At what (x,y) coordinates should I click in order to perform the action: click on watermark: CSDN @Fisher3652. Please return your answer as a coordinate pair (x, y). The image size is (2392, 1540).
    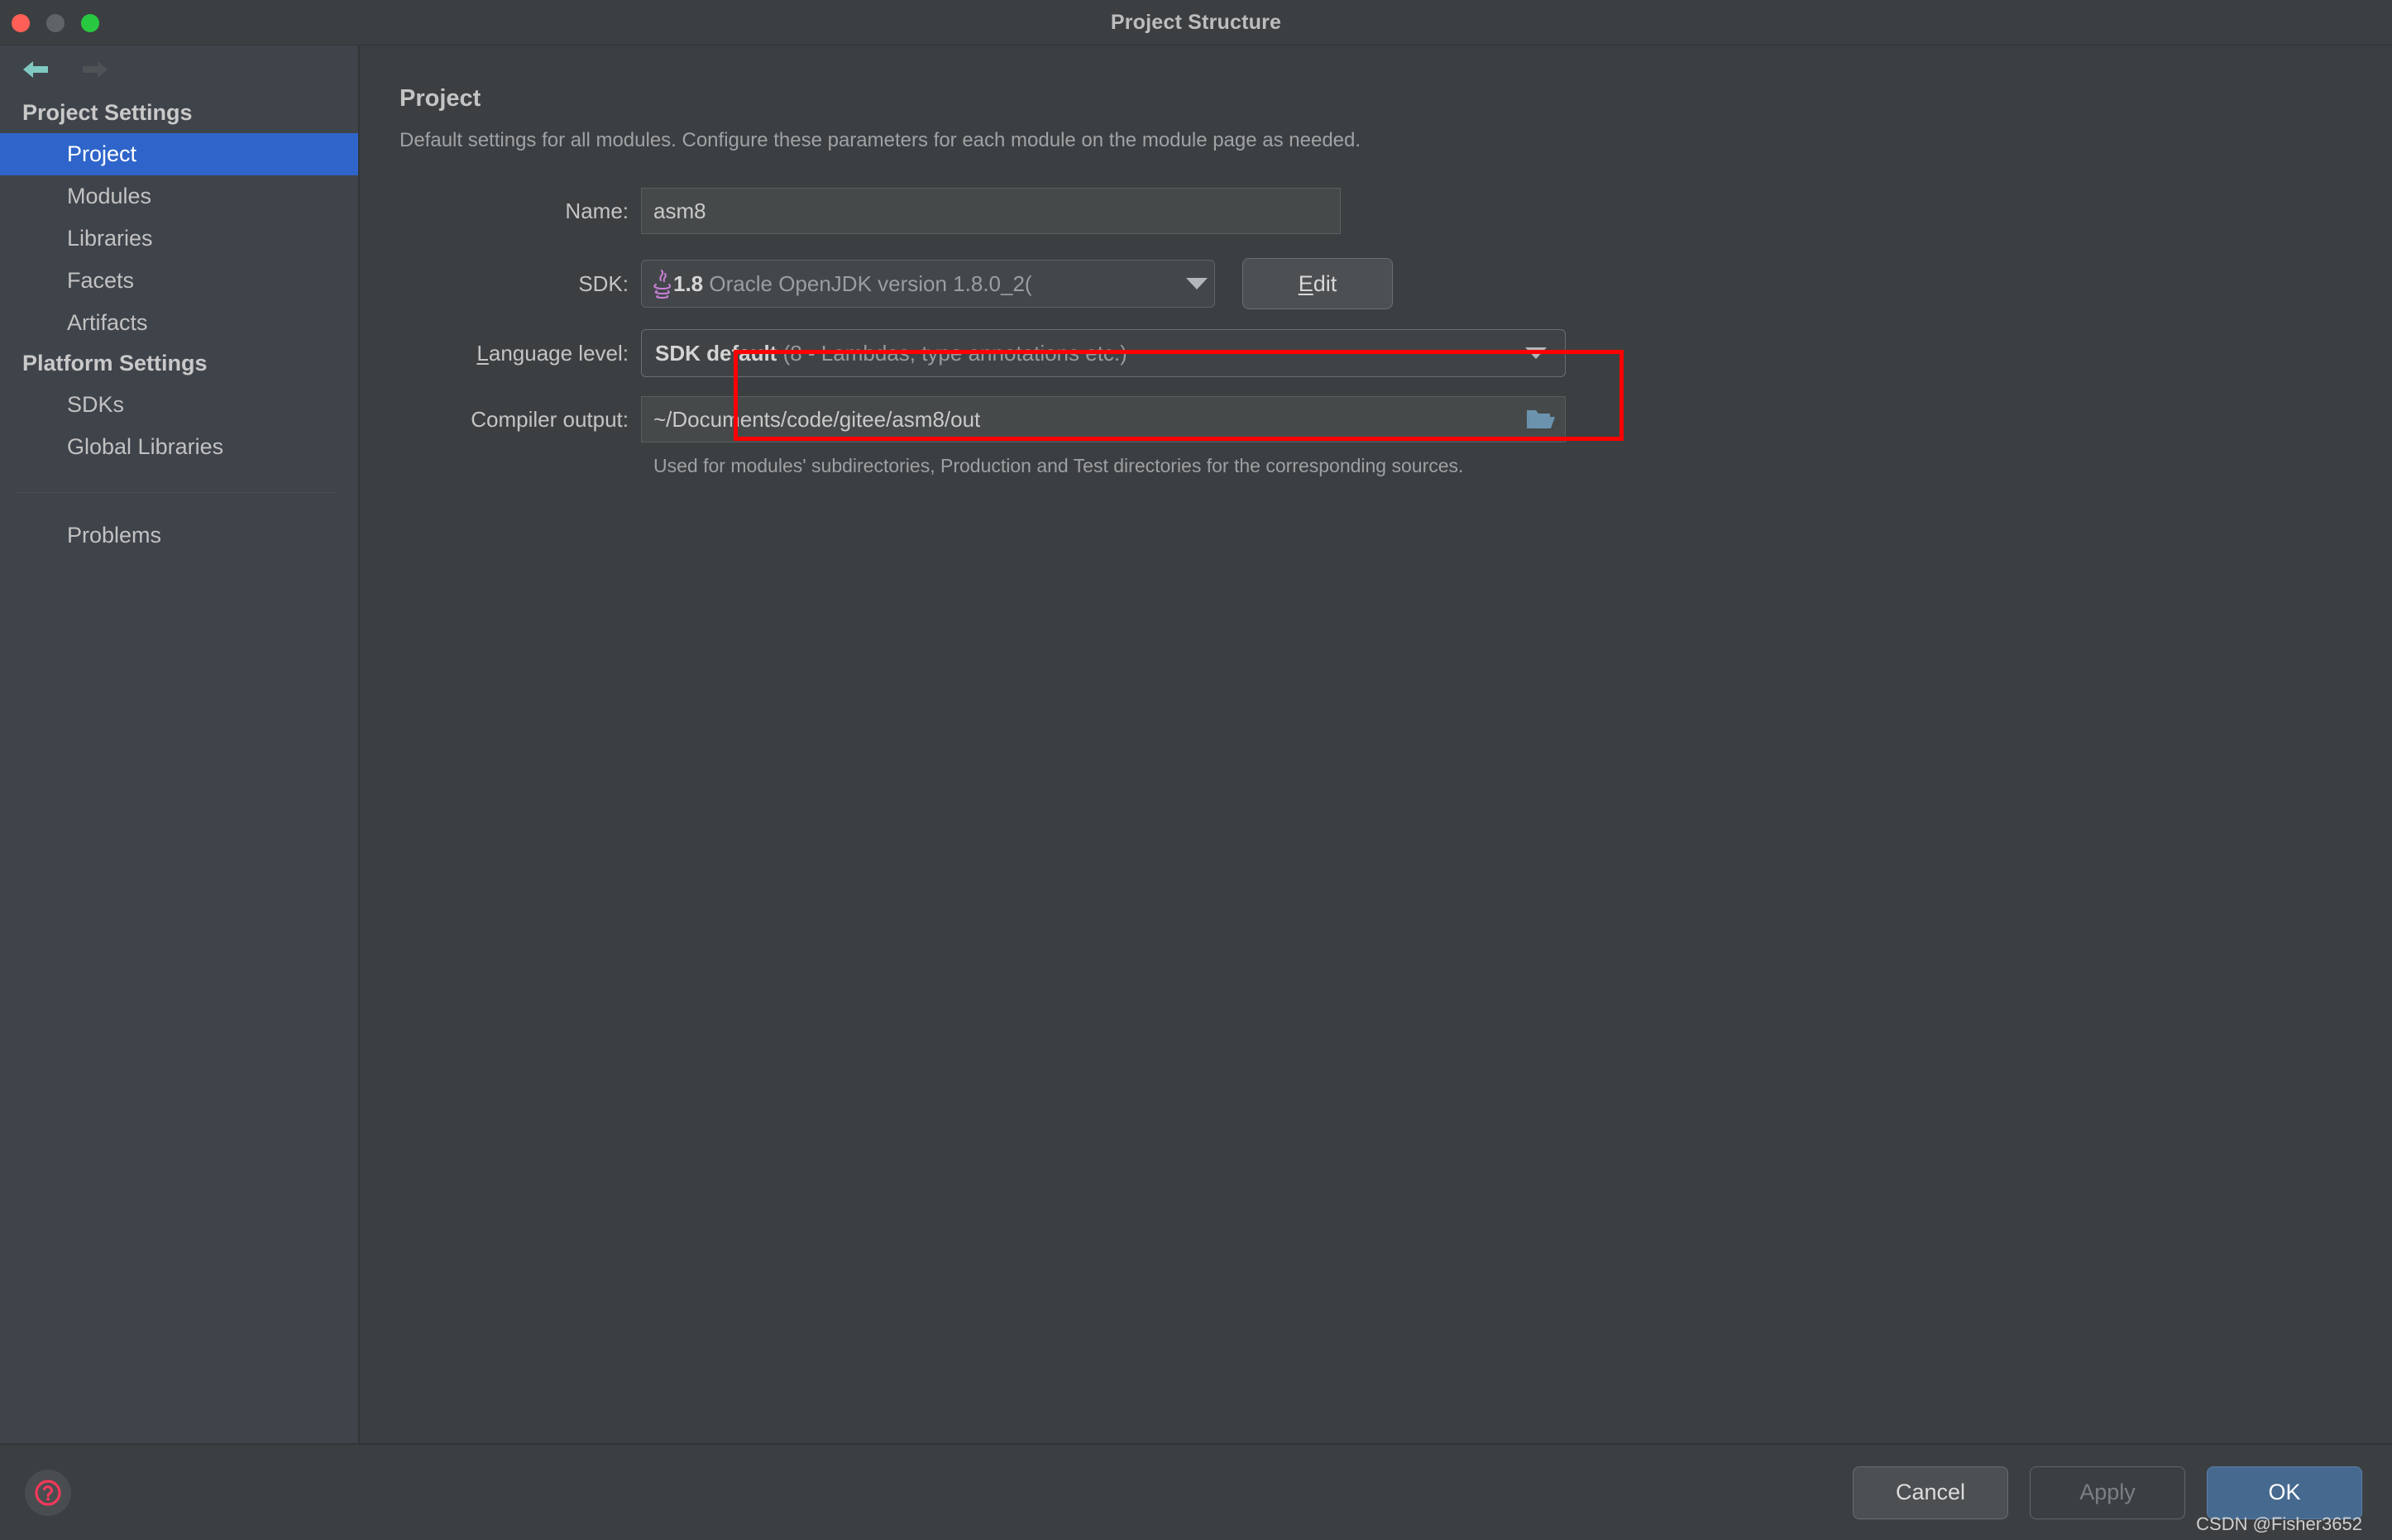
    Looking at the image, I should click on (2279, 1524).